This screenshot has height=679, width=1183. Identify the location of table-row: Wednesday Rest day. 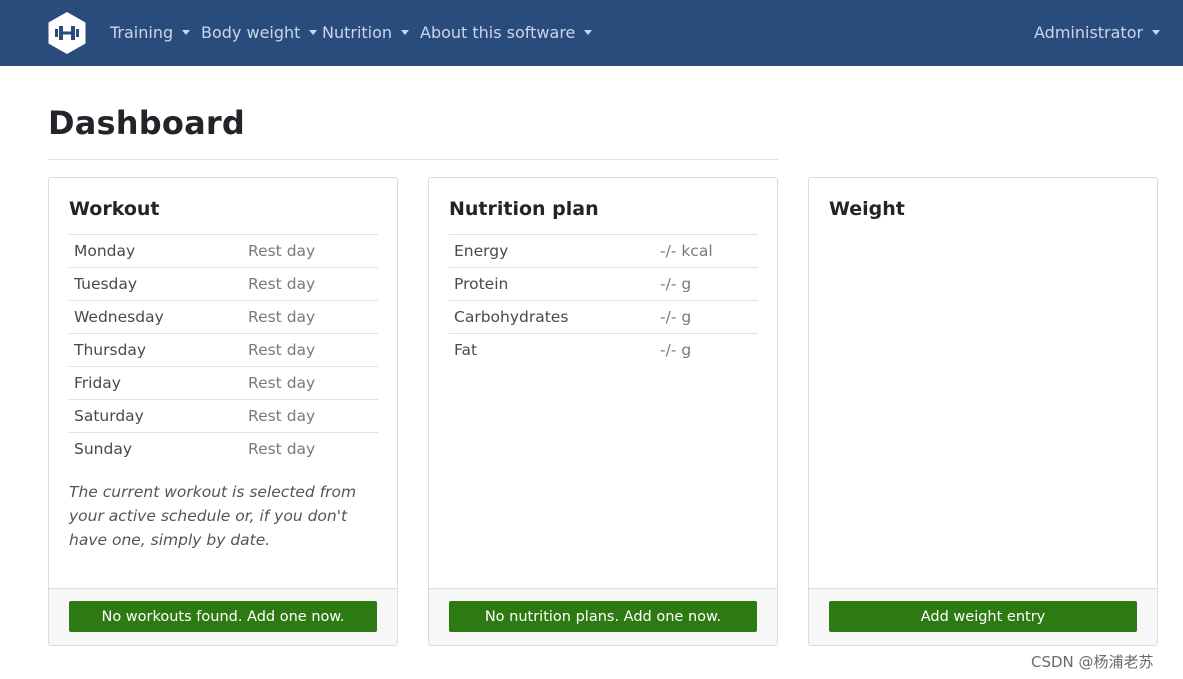
(223, 317).